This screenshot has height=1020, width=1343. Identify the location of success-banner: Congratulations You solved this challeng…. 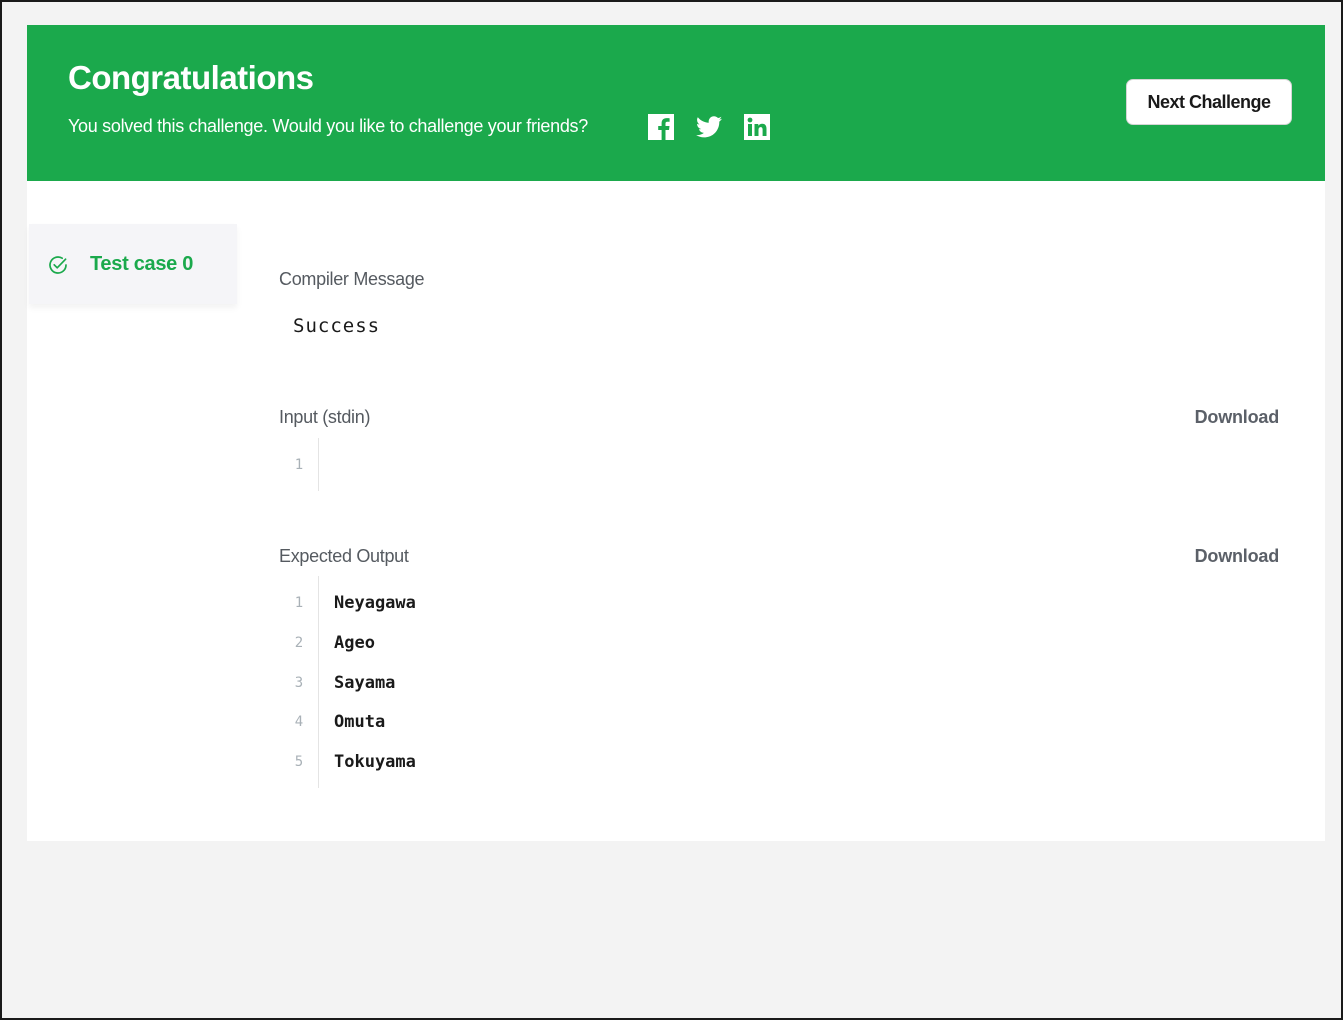
(676, 103).